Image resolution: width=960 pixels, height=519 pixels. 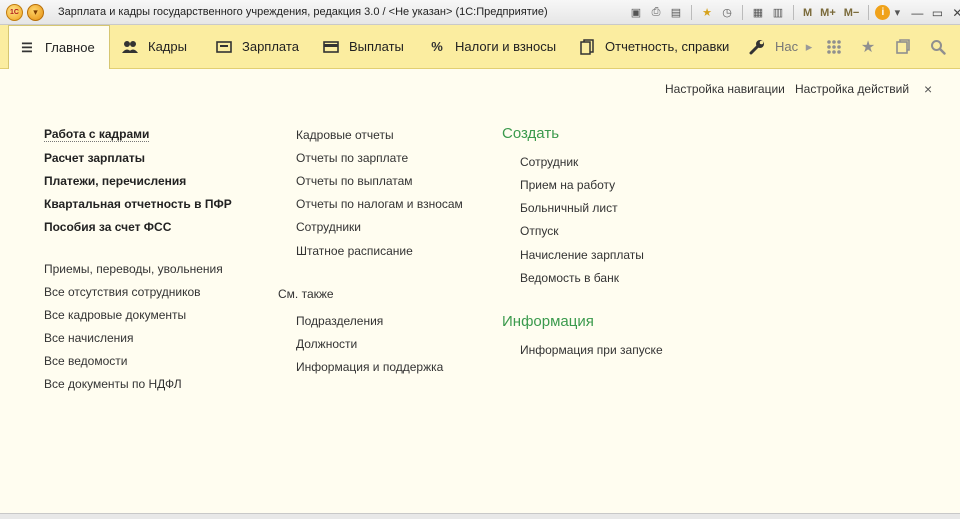 What do you see at coordinates (437, 46) in the screenshot?
I see `percent-icon: %` at bounding box center [437, 46].